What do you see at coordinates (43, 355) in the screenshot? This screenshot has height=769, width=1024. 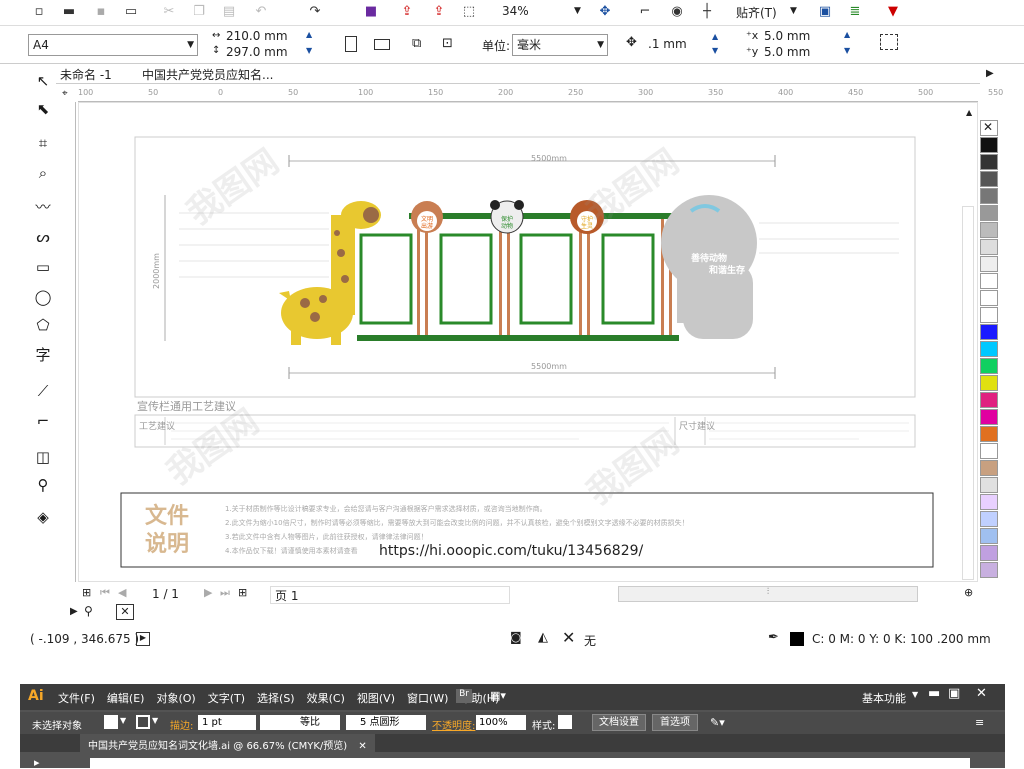 I see `text-tool-icon: 字` at bounding box center [43, 355].